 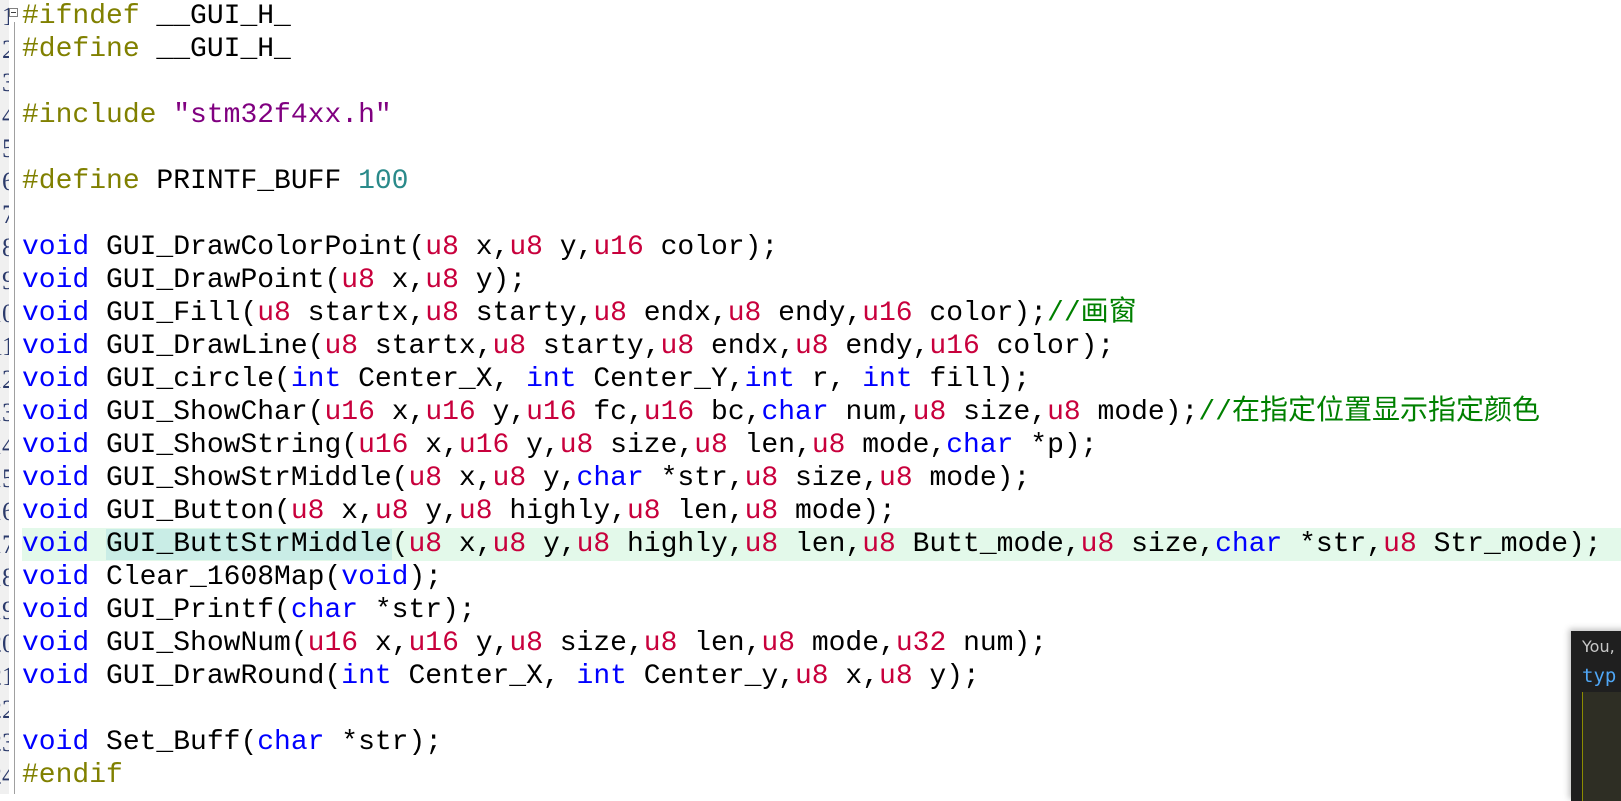 What do you see at coordinates (821, 742) in the screenshot?
I see `code-line: void Set_Buff(char *str);` at bounding box center [821, 742].